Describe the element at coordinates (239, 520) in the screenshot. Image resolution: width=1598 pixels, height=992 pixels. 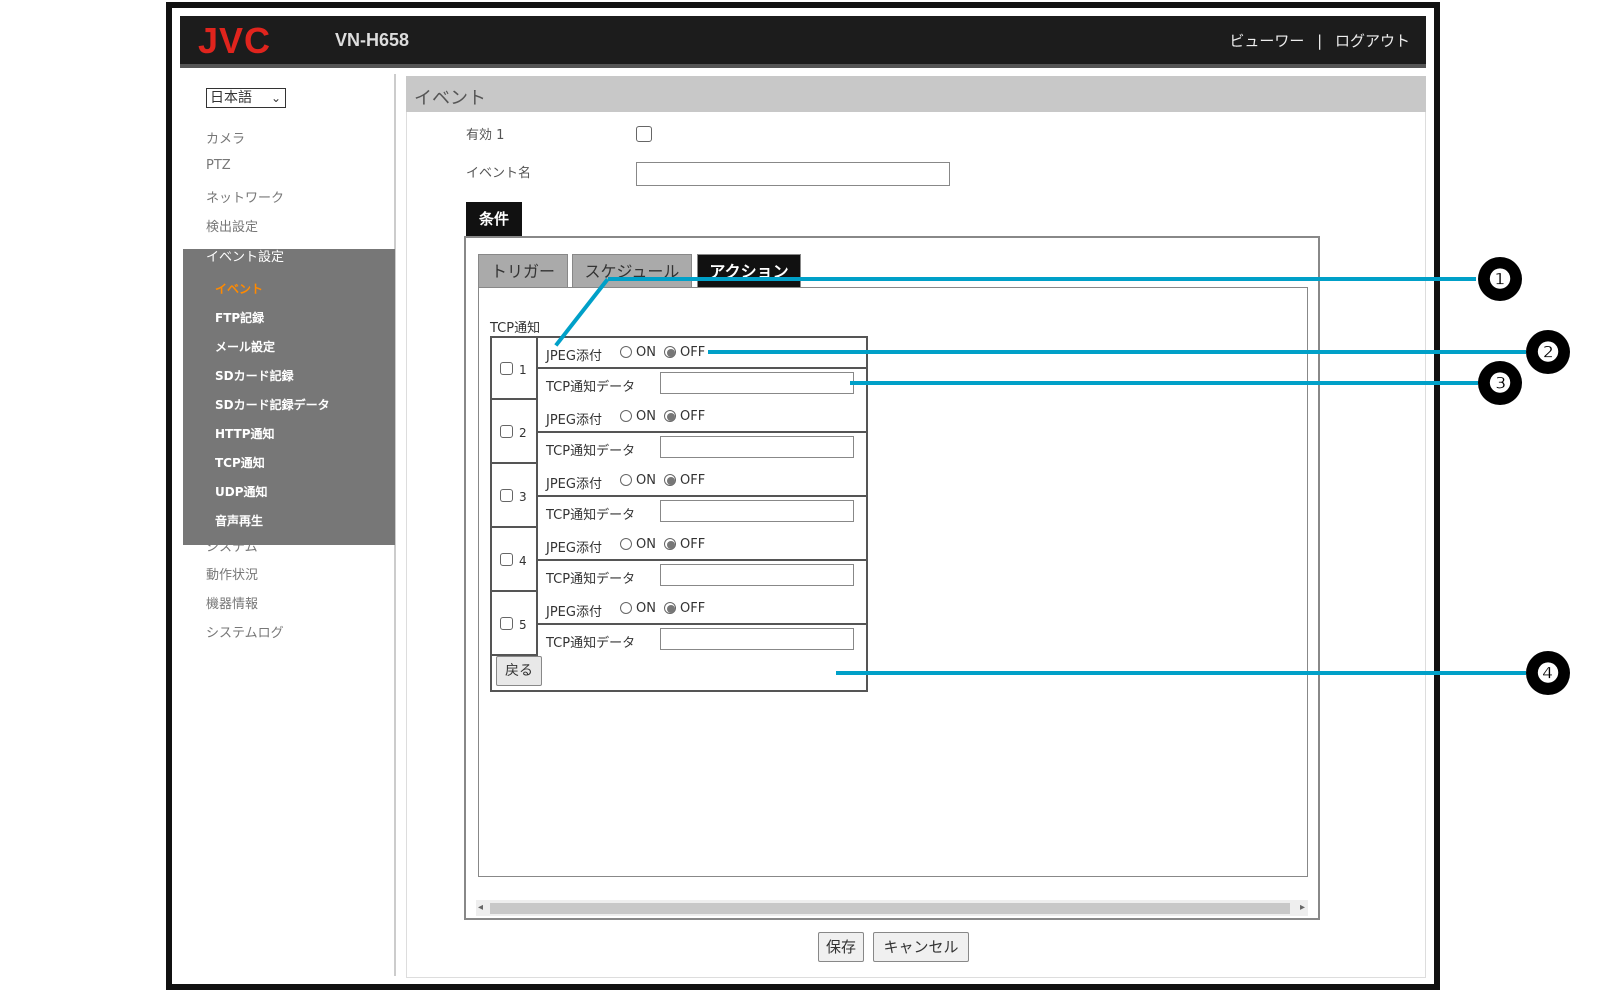
I see `sidebar-subitem-audio: 音声再生` at that location.